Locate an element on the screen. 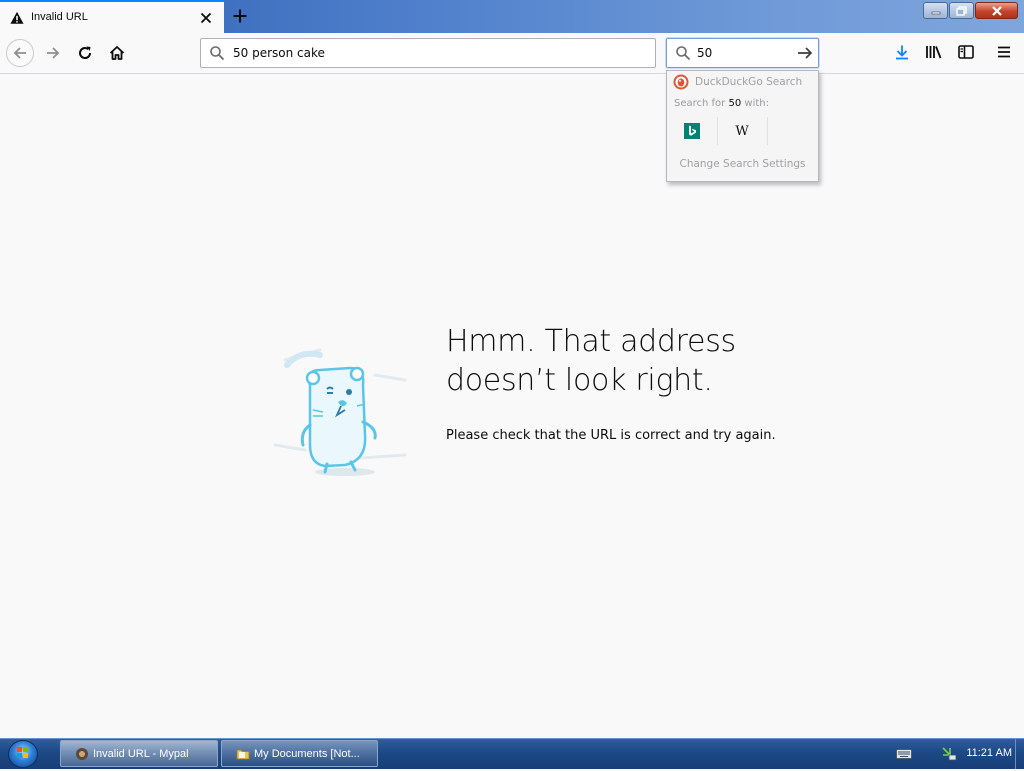 This screenshot has height=771, width=1024. tab-invalid-url: Invalid URL is located at coordinates (112, 16).